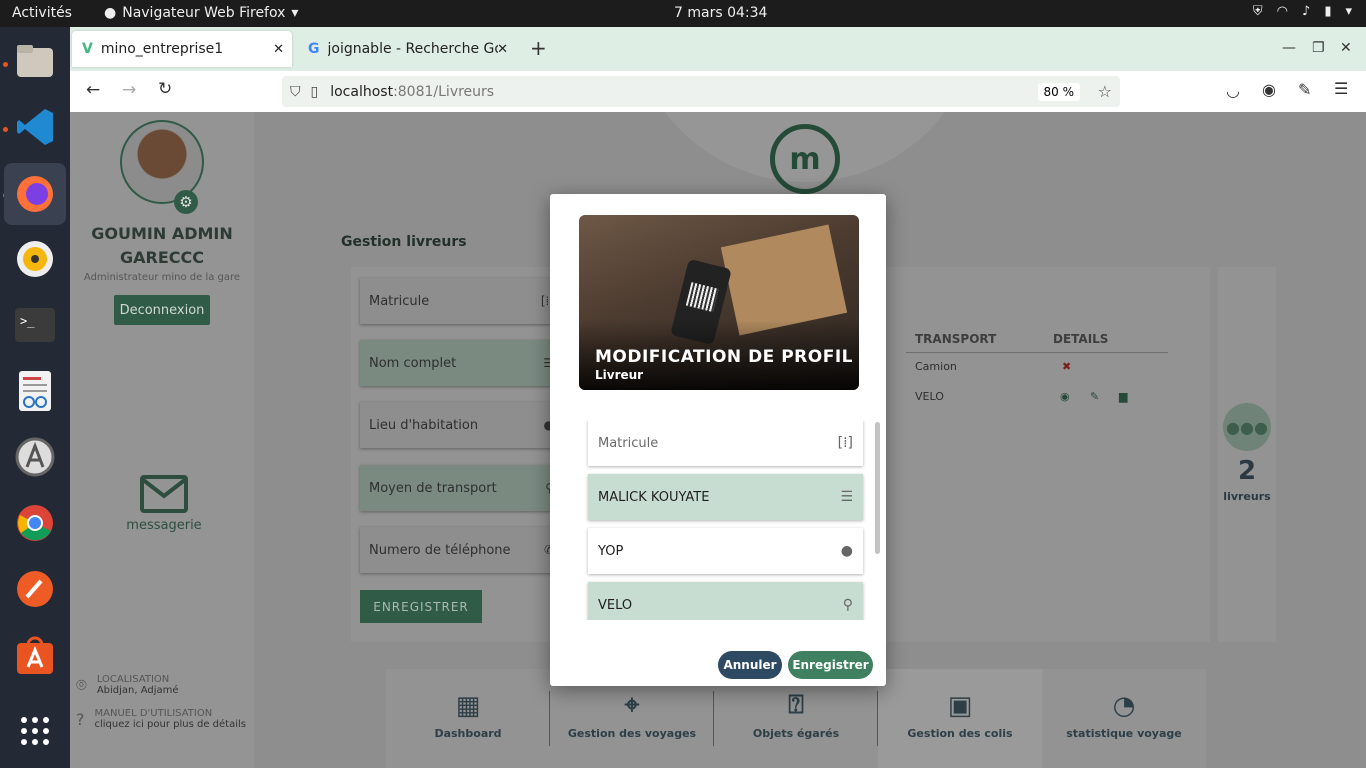  I want to click on files-icon, so click(35, 61).